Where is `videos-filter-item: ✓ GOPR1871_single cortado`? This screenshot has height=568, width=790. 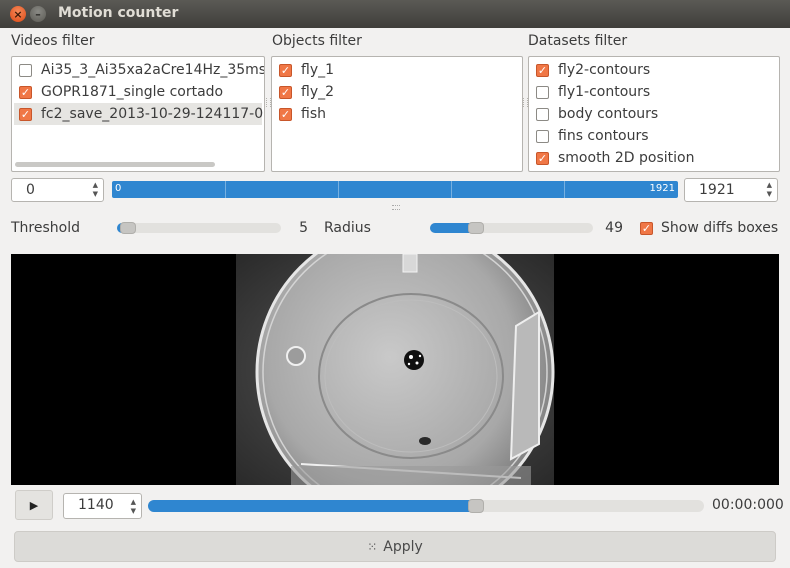 videos-filter-item: ✓ GOPR1871_single cortado is located at coordinates (138, 92).